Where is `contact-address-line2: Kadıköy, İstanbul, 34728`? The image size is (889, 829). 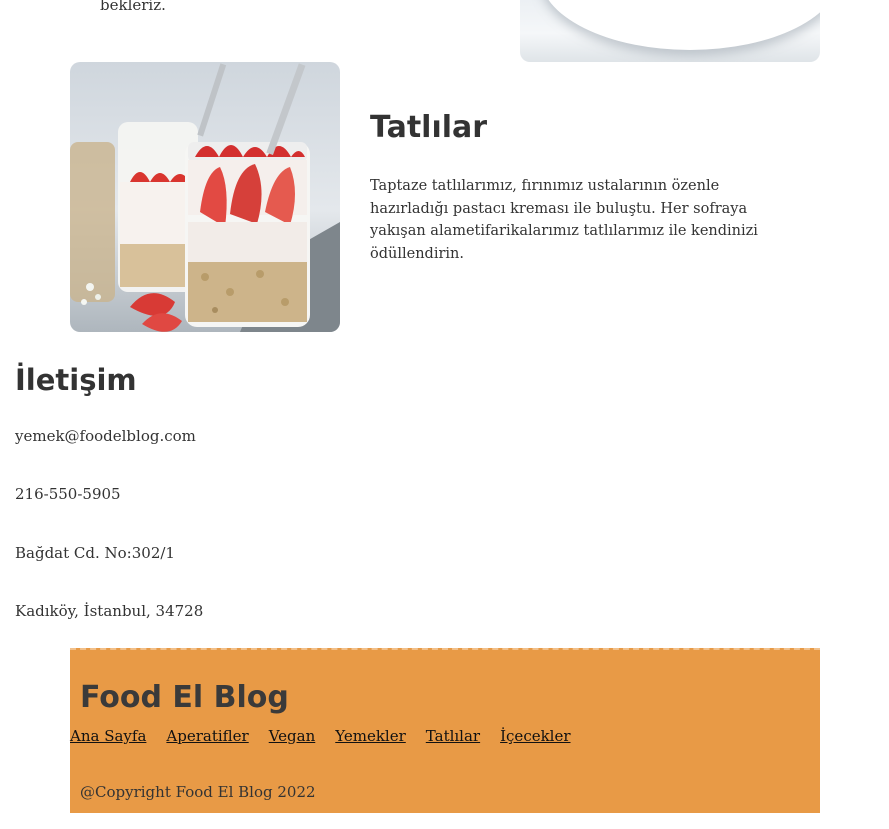
contact-address-line2: Kadıköy, İstanbul, 34728 is located at coordinates (109, 611).